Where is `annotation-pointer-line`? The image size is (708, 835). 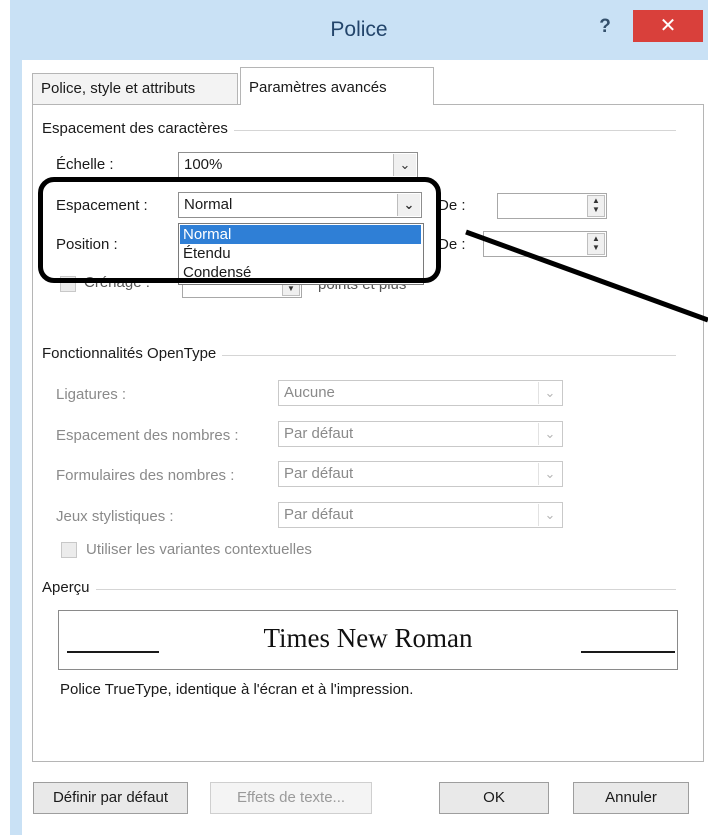 annotation-pointer-line is located at coordinates (586, 276).